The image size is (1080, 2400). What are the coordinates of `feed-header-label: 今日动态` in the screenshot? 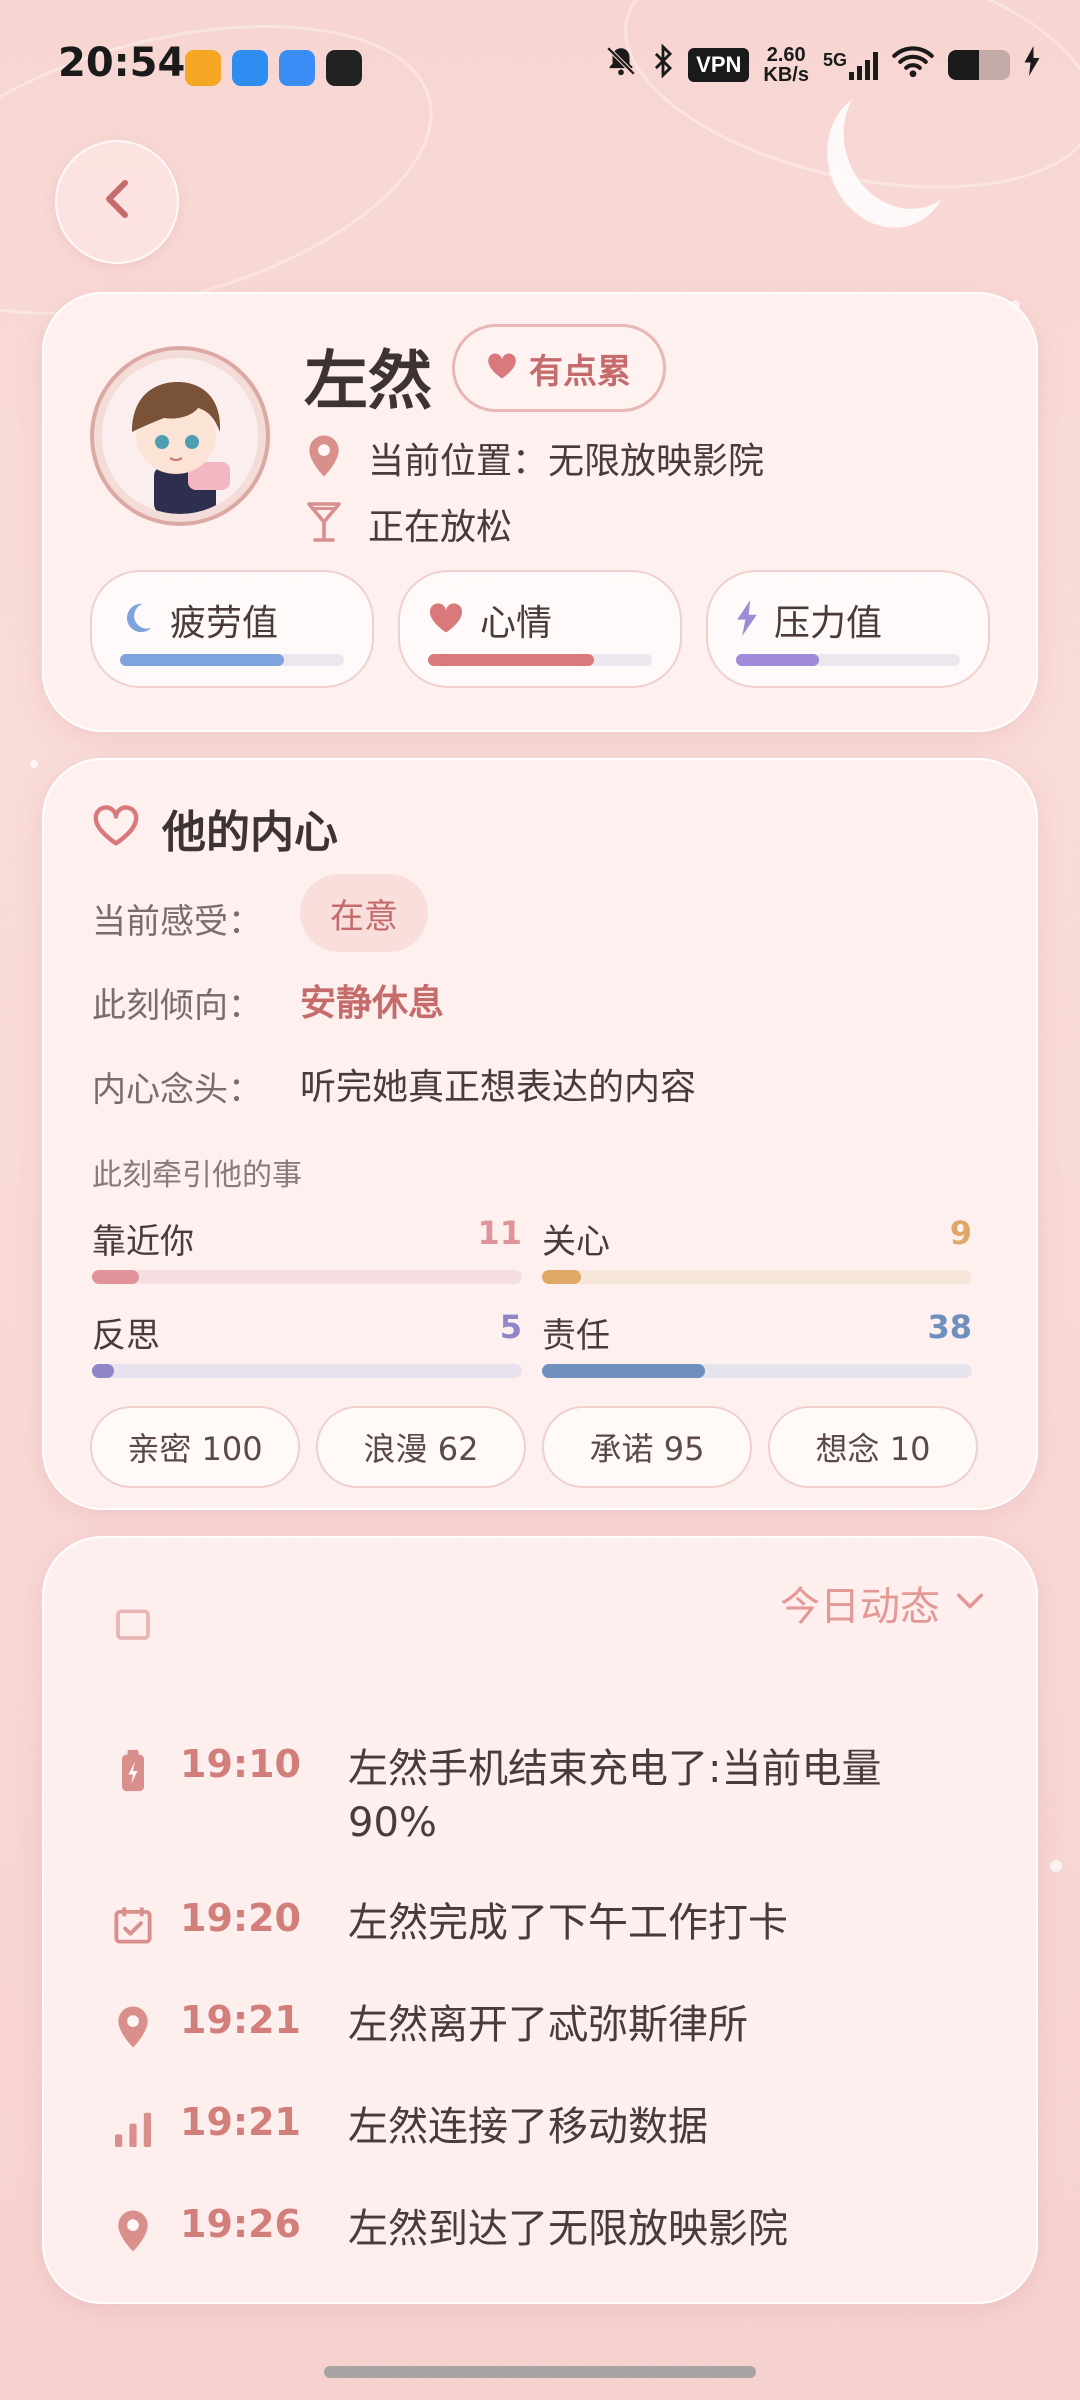 It's located at (860, 1607).